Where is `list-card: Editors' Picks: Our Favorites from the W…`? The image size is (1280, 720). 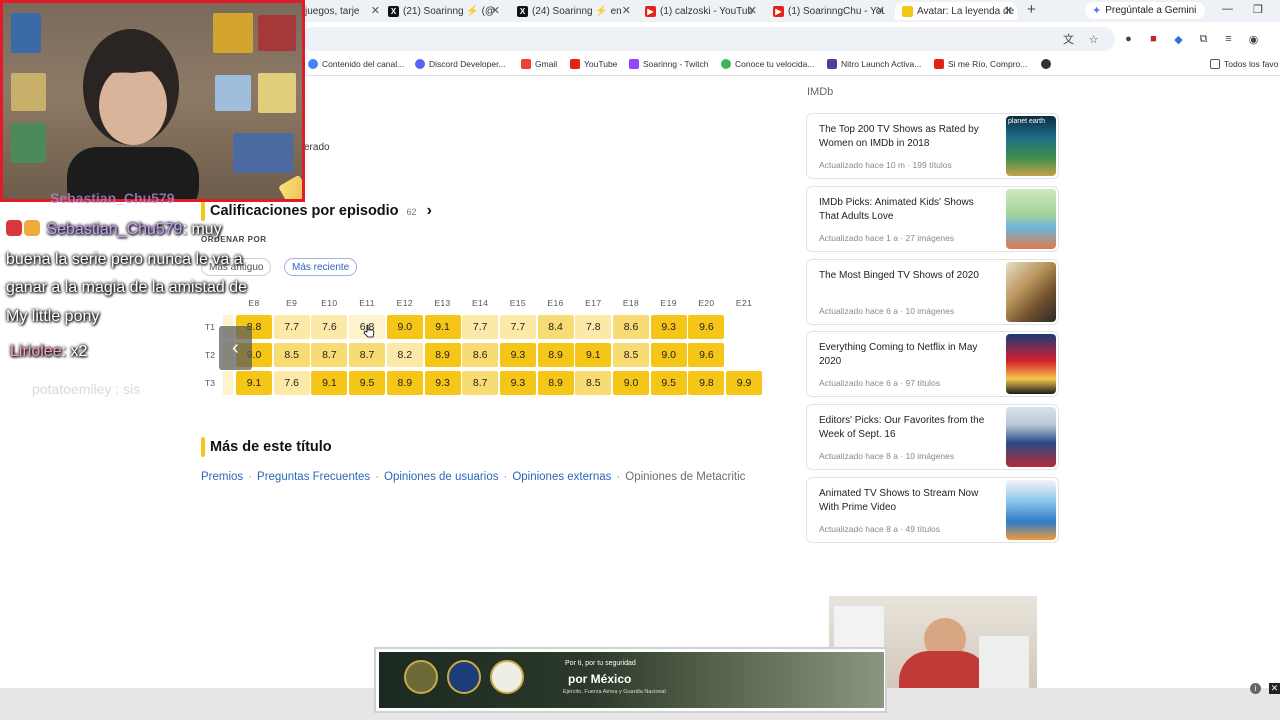 list-card: Editors' Picks: Our Favorites from the W… is located at coordinates (932, 437).